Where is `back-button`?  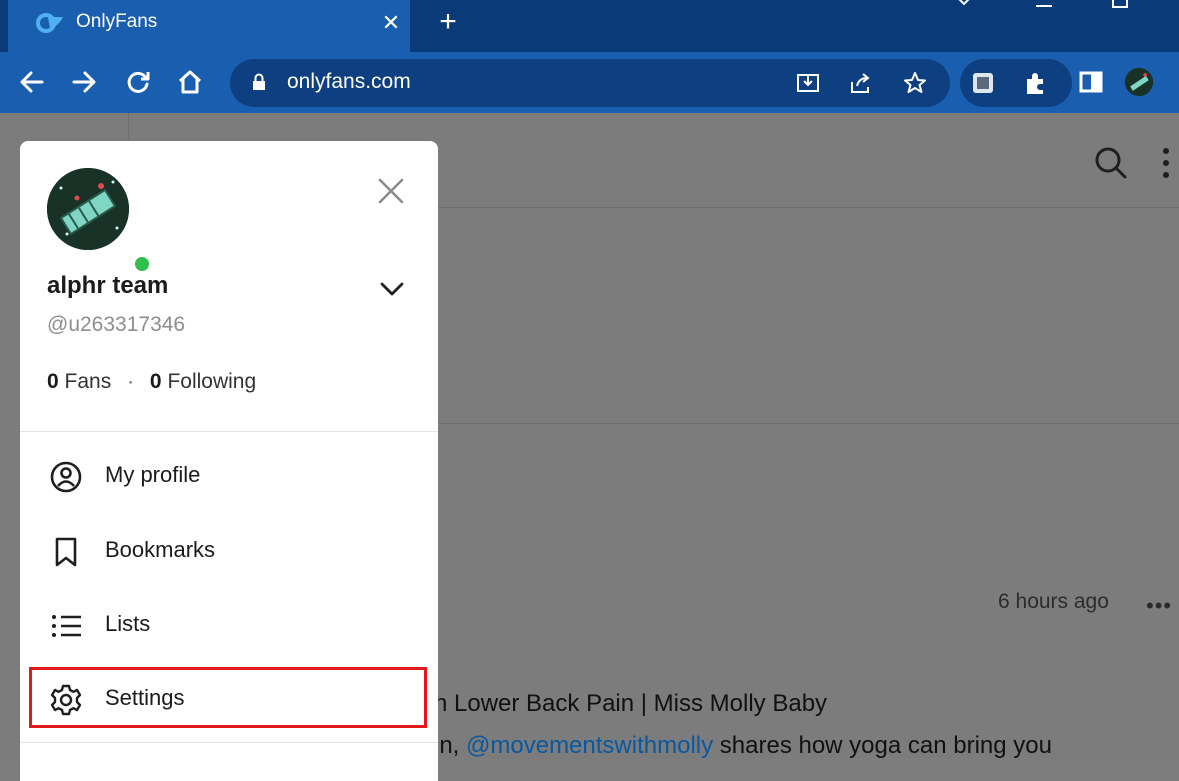
back-button is located at coordinates (32, 82).